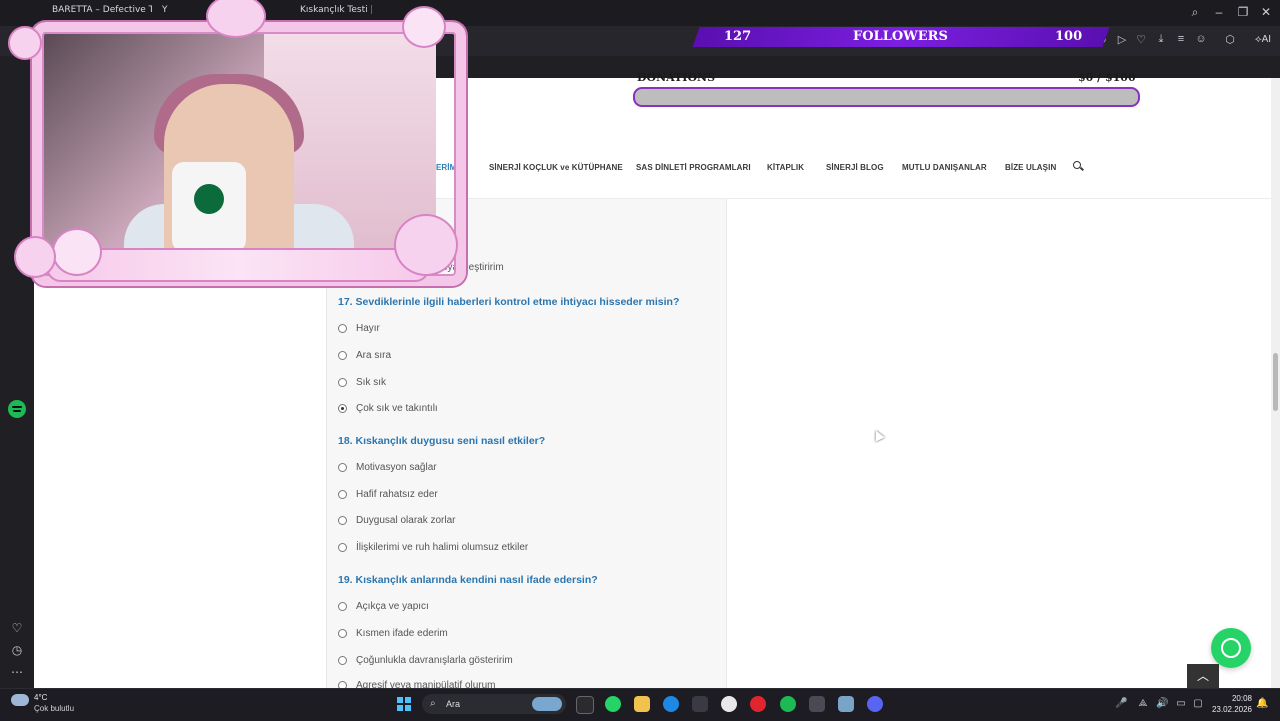  I want to click on nav-item-kitaplik: KİTAPLIK, so click(785, 167).